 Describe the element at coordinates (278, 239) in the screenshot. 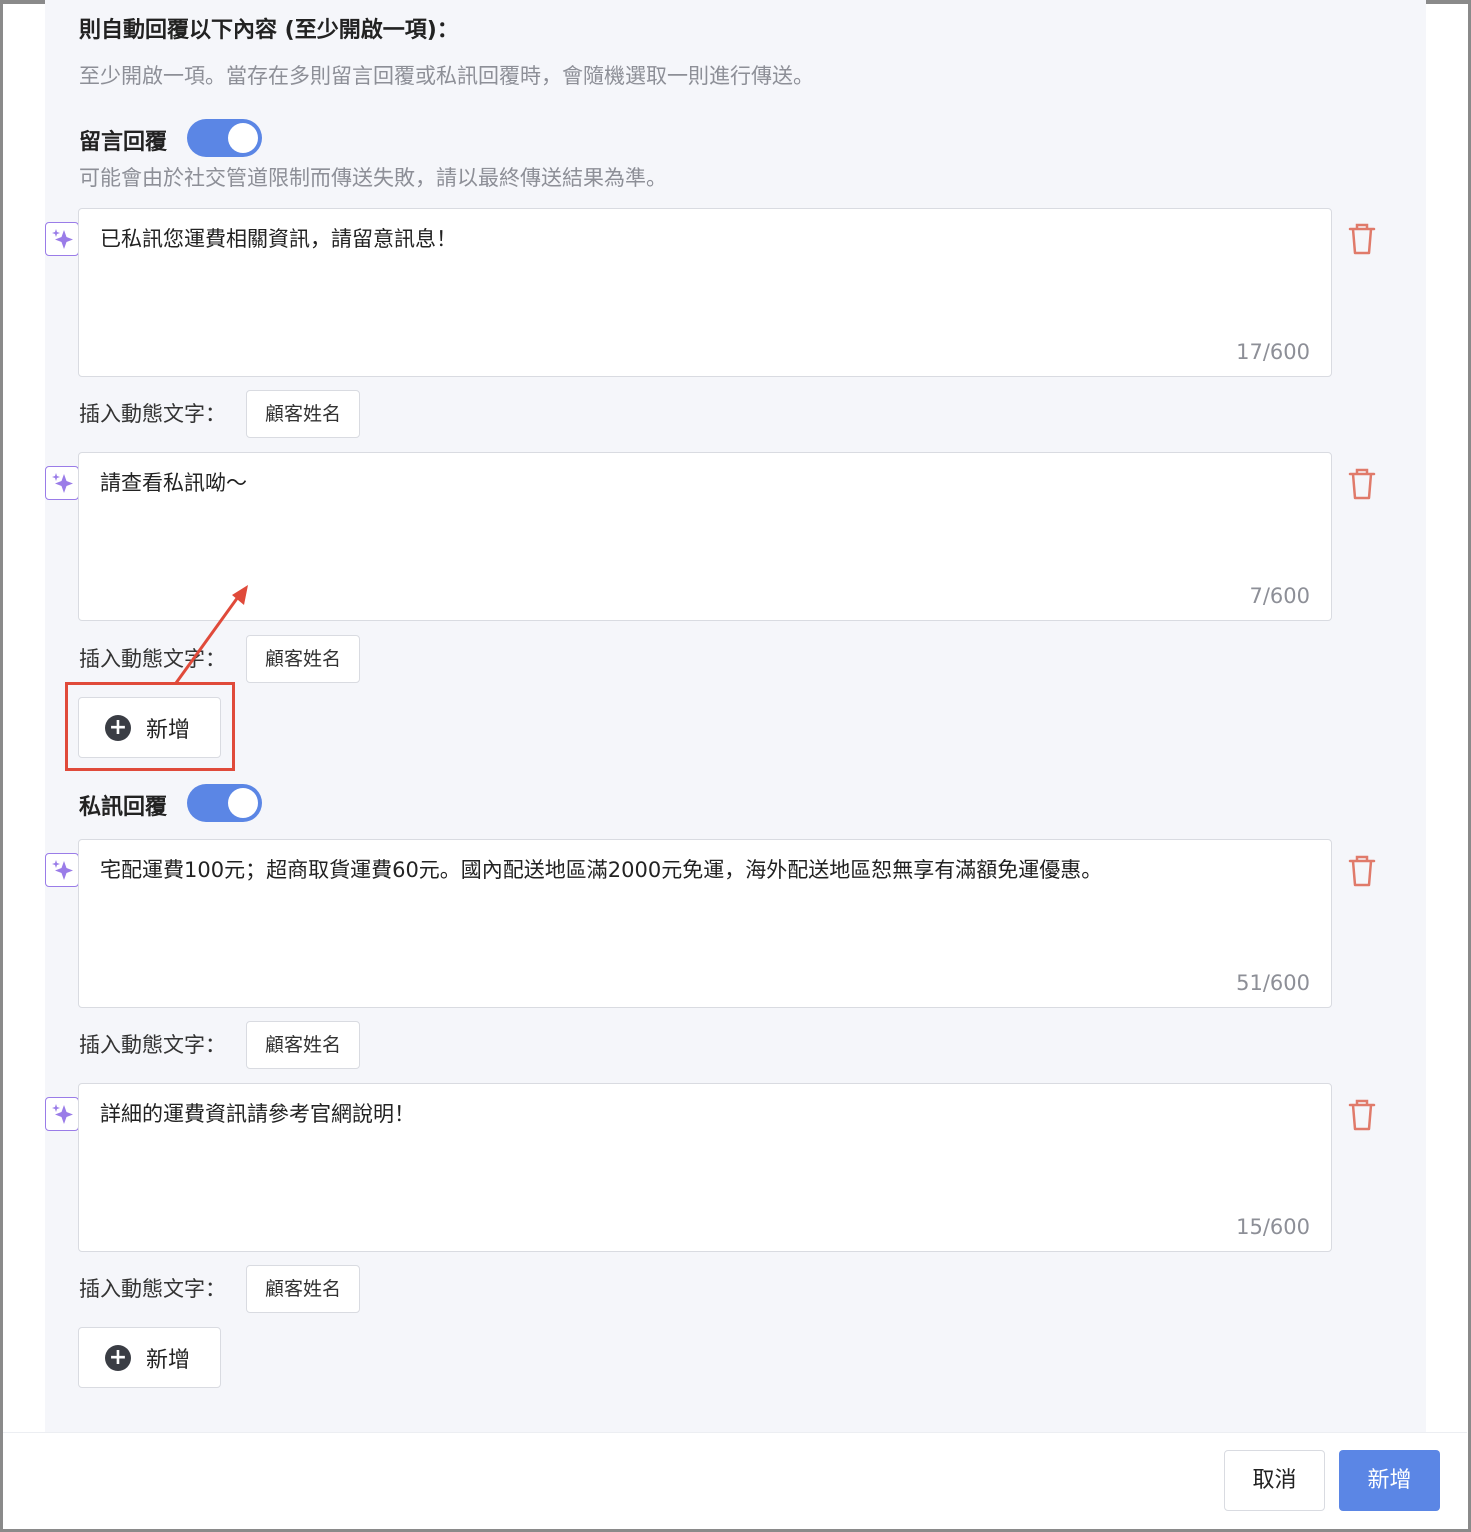

I see `reply-text: 已私訊您運費相關資訊，請留意訊息！` at that location.